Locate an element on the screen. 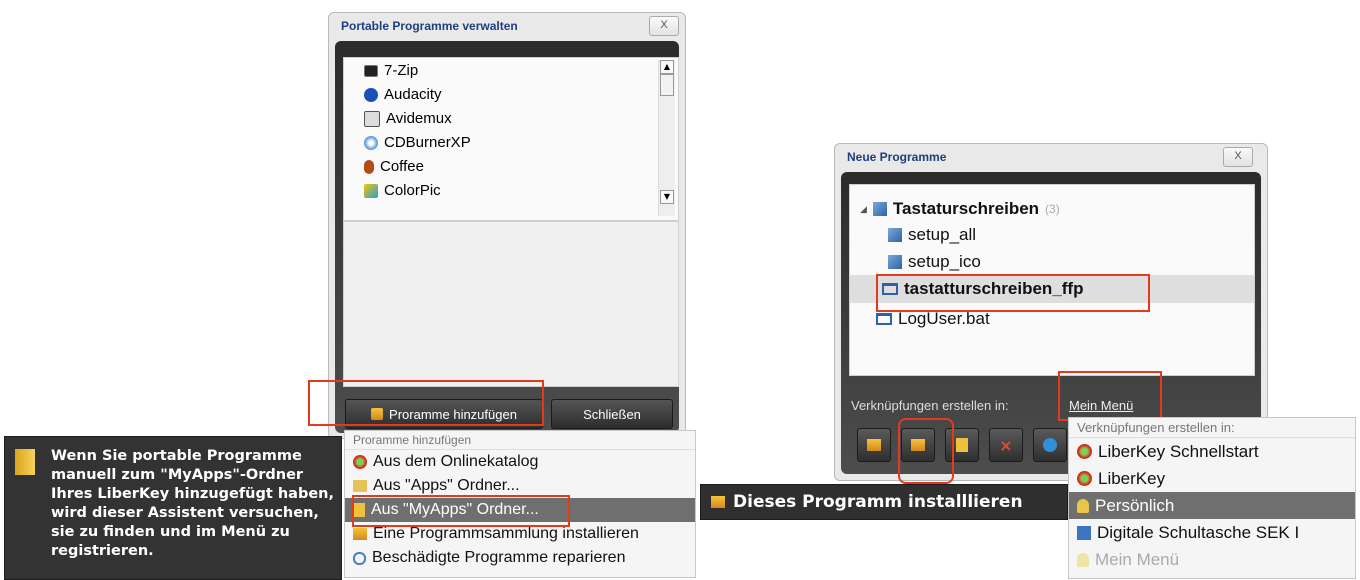  list-item: Avidemux is located at coordinates (408, 118).